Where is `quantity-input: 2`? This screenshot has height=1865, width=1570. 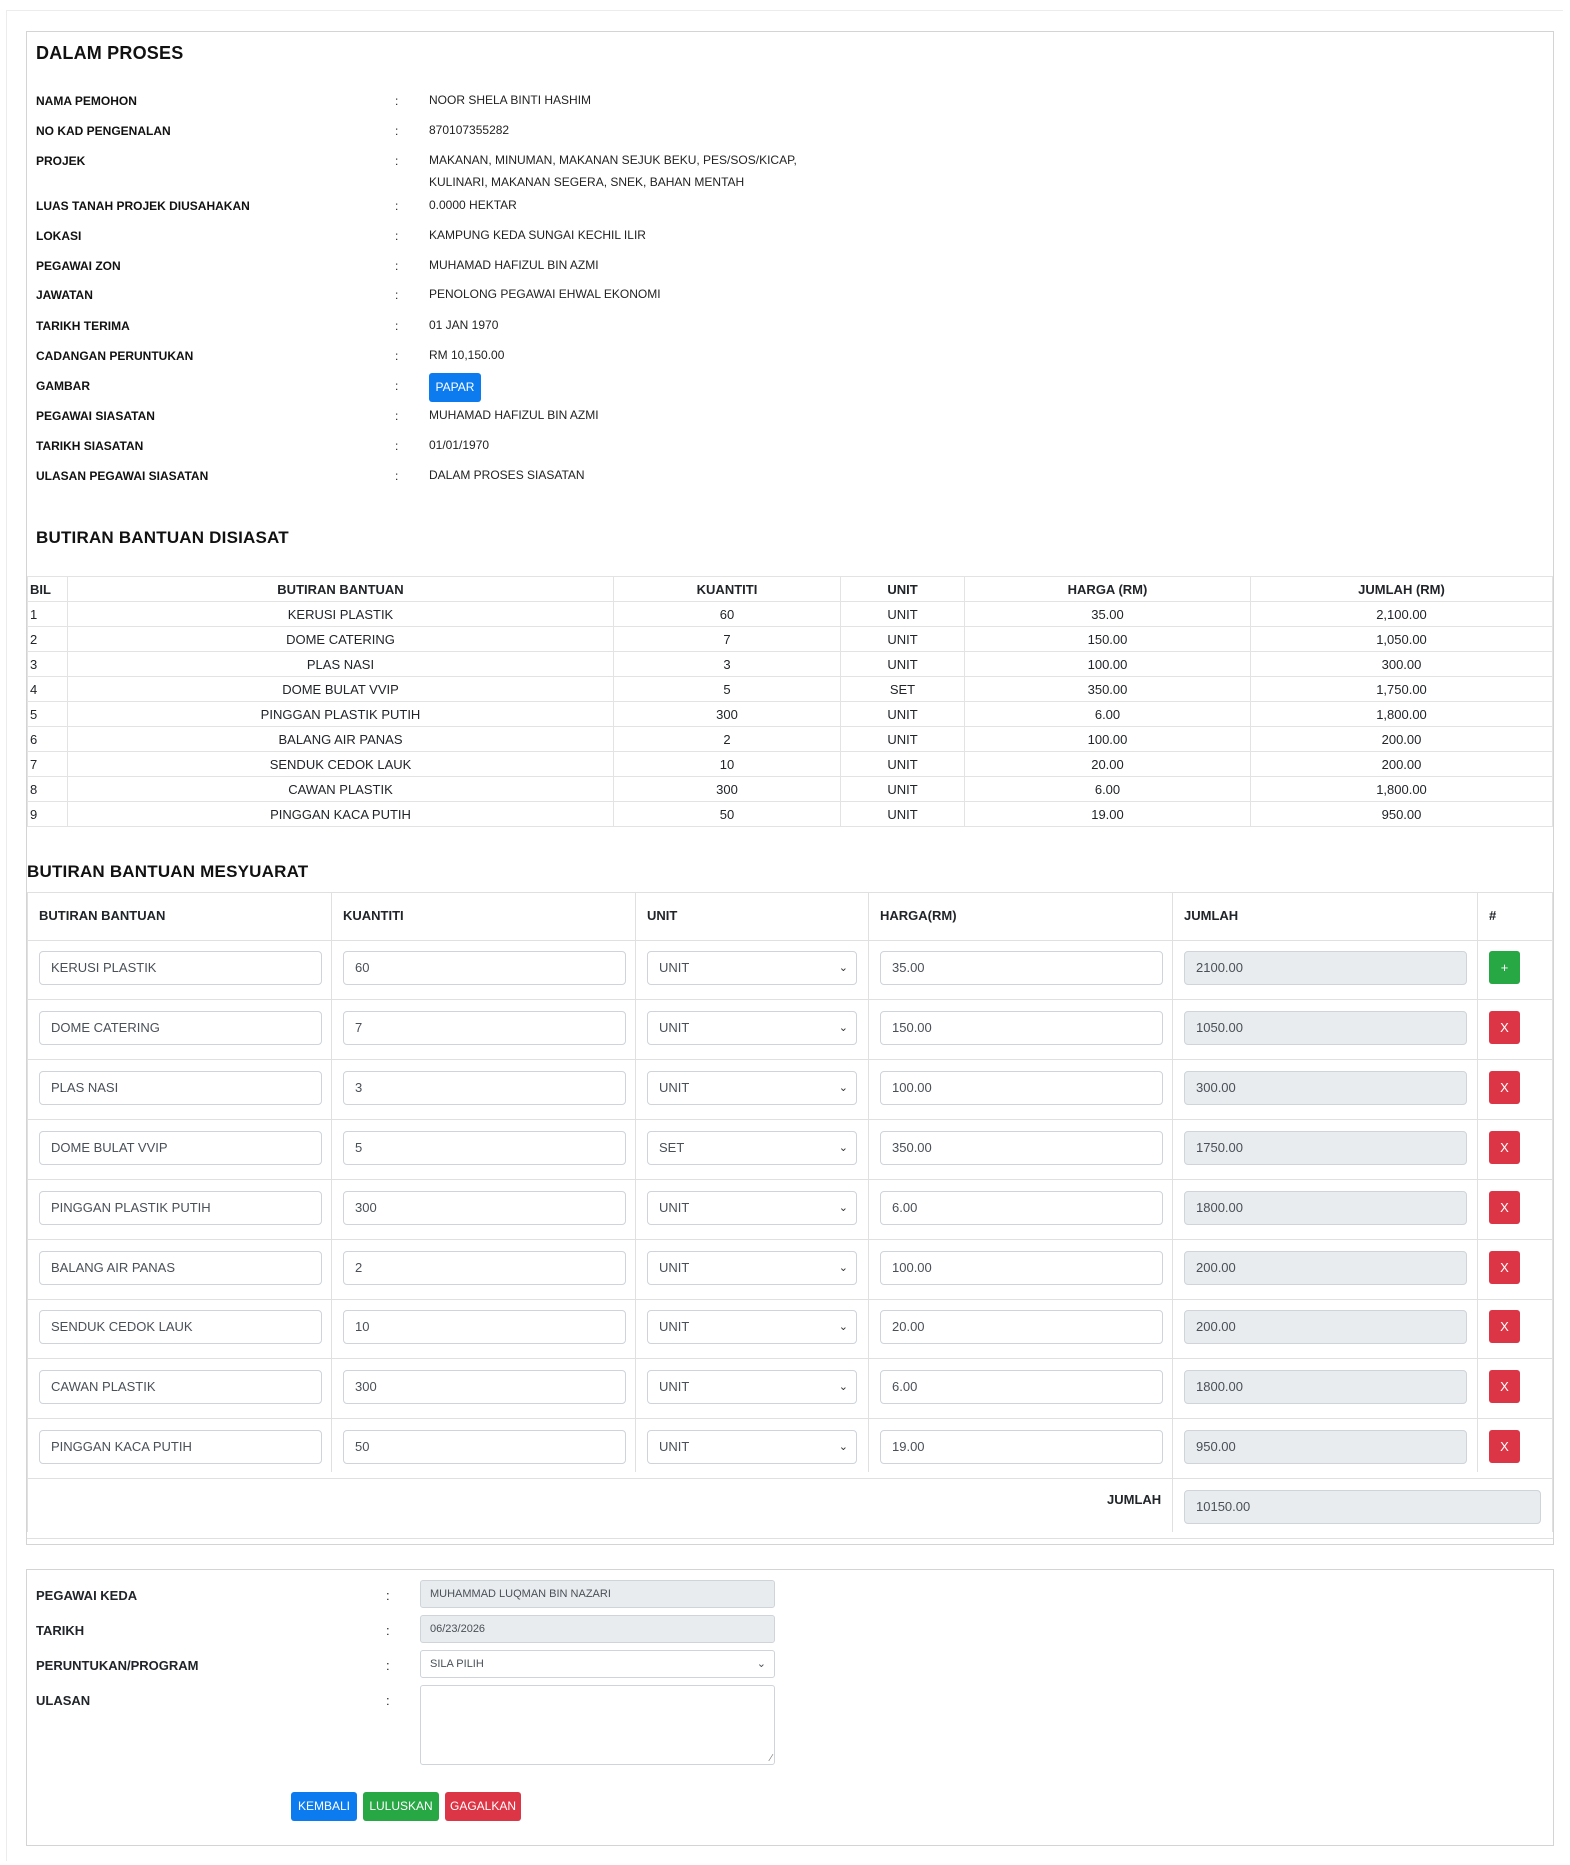 quantity-input: 2 is located at coordinates (484, 1267).